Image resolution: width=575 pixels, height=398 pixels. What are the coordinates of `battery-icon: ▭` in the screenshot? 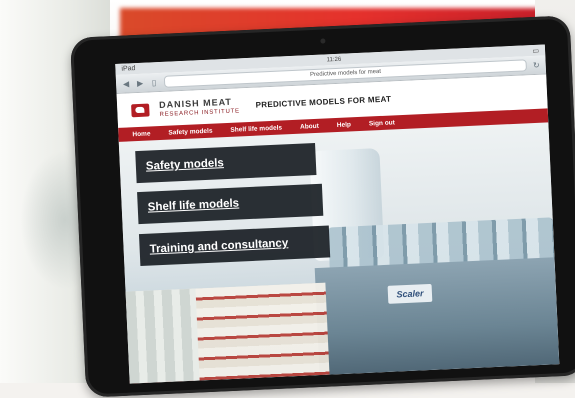 It's located at (536, 51).